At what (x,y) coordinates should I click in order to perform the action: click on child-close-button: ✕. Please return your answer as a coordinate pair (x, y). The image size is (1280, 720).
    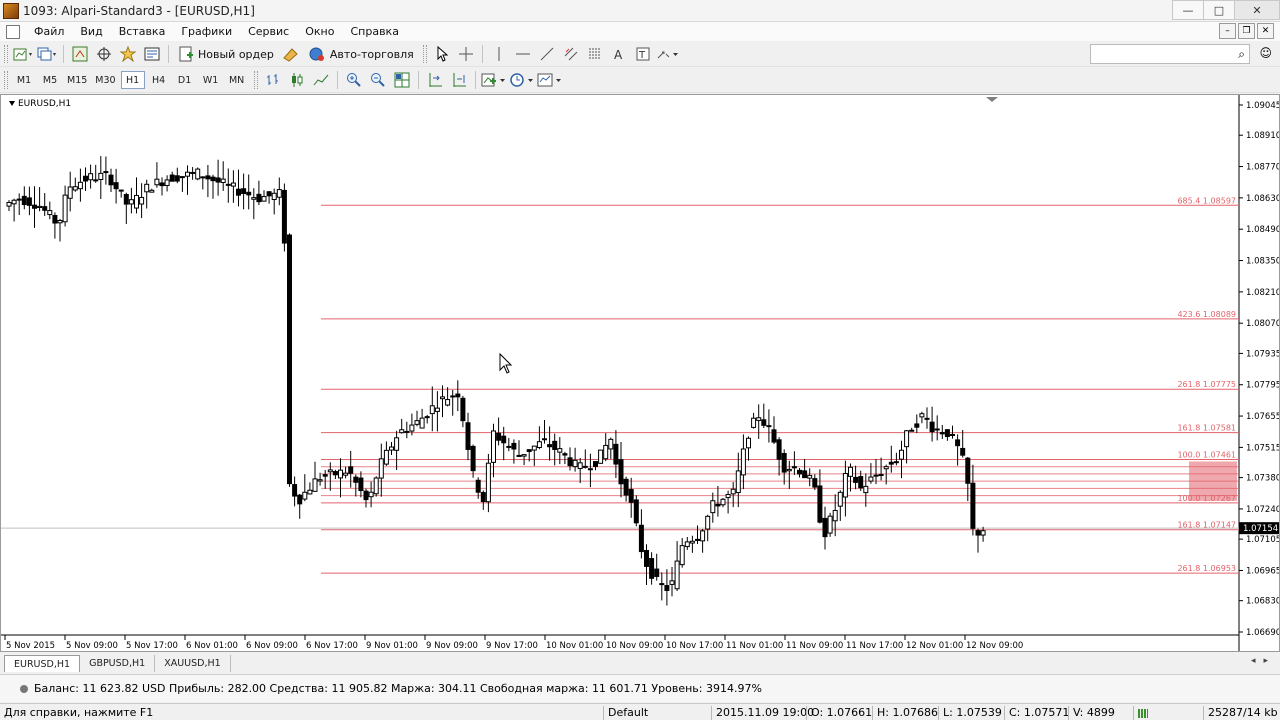
    Looking at the image, I should click on (1265, 31).